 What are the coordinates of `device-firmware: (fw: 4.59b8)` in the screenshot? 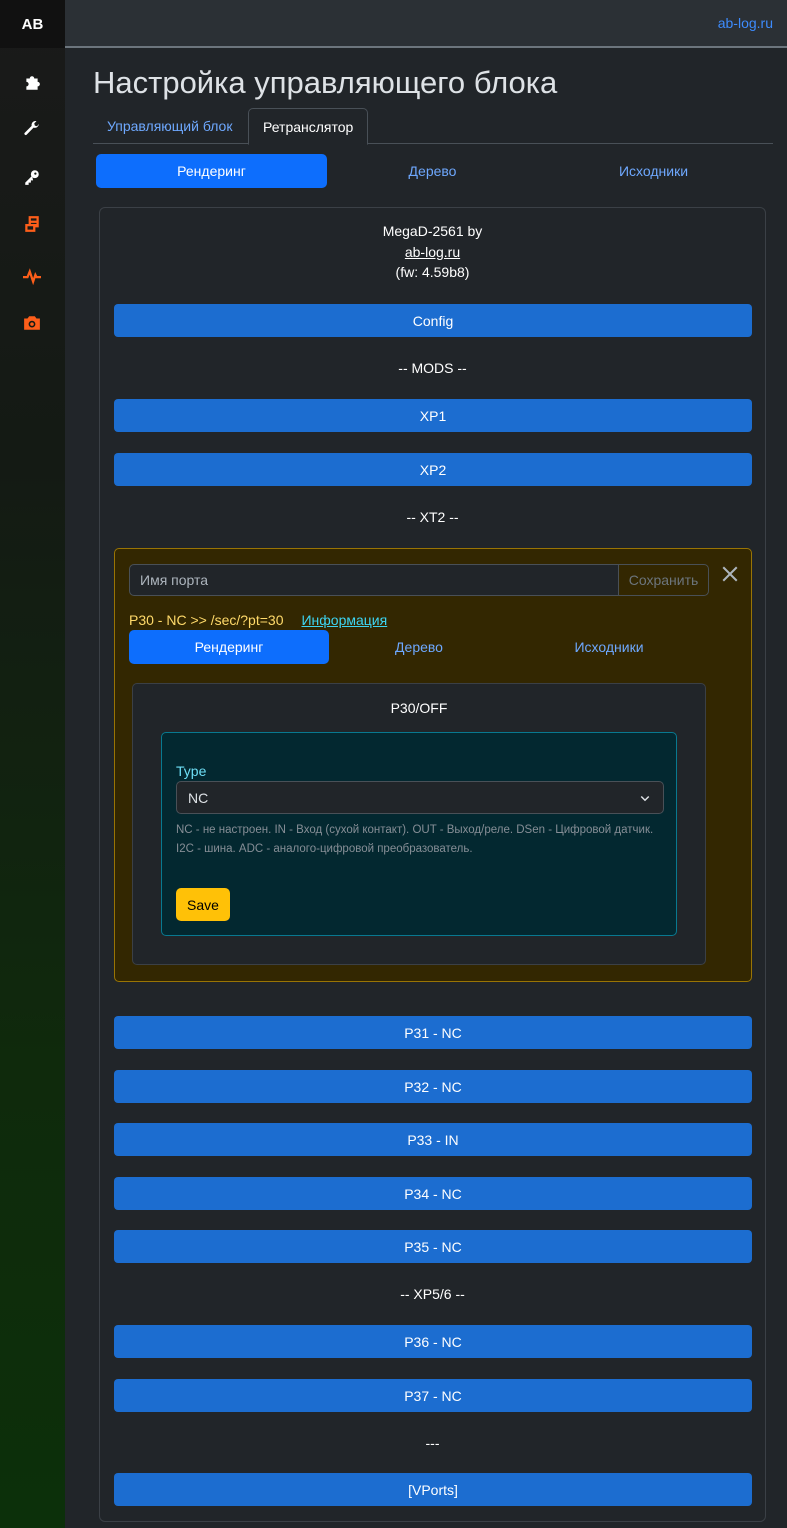 It's located at (432, 272).